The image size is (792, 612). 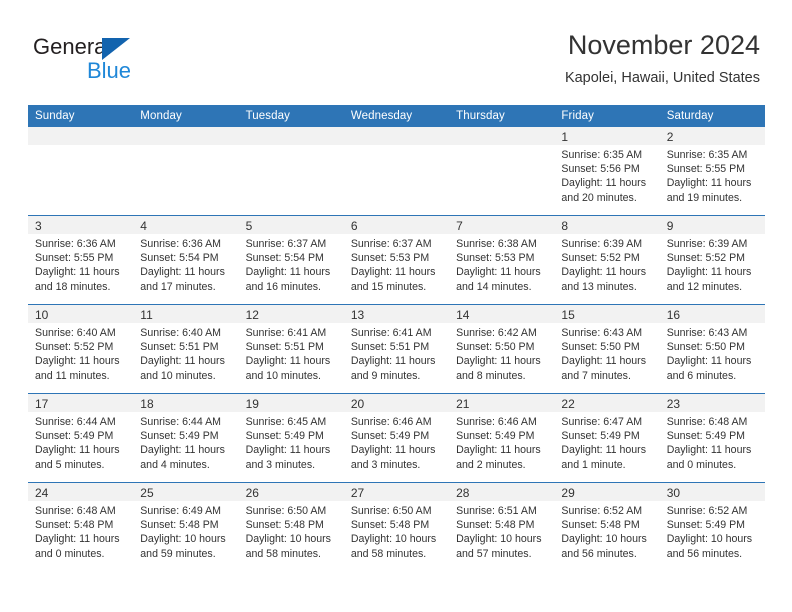 I want to click on day-number-band: 21, so click(x=502, y=403).